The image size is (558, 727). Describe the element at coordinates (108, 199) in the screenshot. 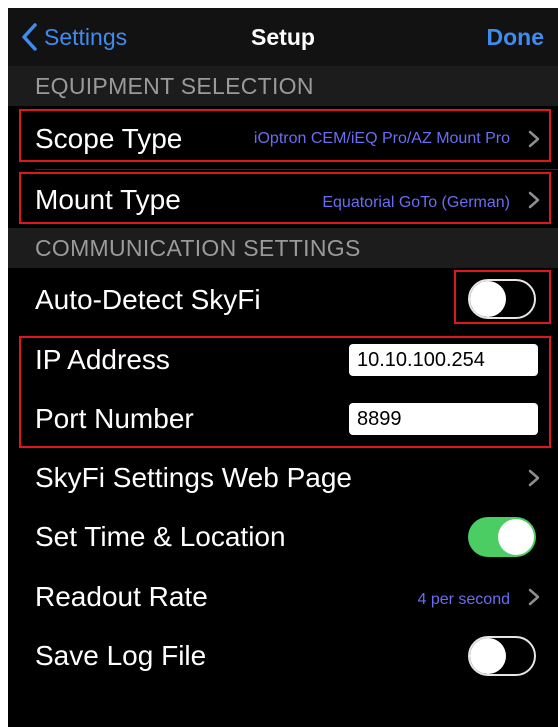

I see `mount-type-label: Mount Type` at that location.